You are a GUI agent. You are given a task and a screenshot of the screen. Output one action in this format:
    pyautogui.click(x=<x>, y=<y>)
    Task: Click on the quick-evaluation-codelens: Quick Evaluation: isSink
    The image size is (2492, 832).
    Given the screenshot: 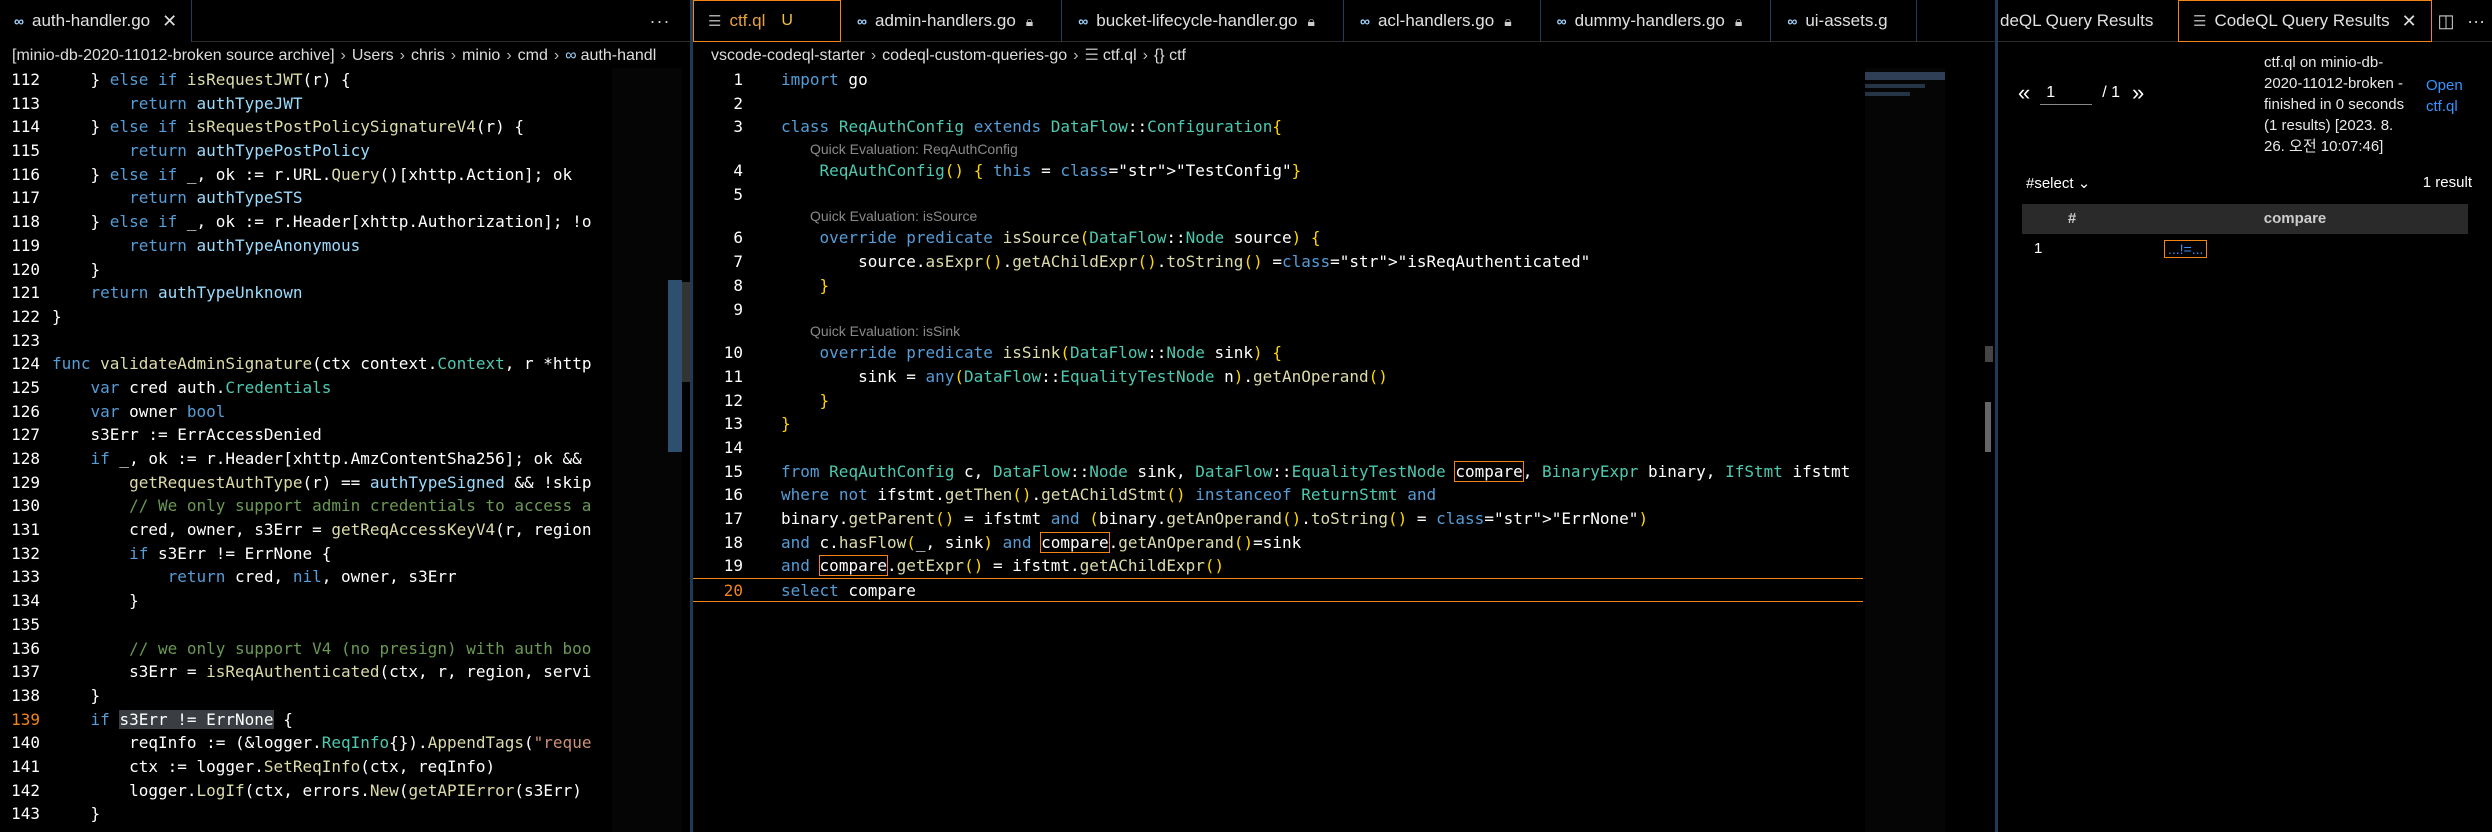 What is the action you would take?
    pyautogui.click(x=1278, y=331)
    